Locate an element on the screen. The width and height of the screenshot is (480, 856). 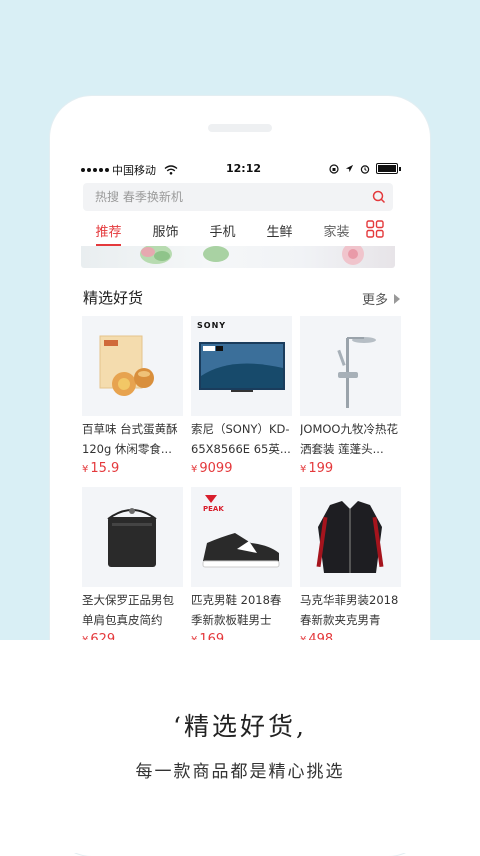
tab-apparel: 服饰 is located at coordinates (165, 230).